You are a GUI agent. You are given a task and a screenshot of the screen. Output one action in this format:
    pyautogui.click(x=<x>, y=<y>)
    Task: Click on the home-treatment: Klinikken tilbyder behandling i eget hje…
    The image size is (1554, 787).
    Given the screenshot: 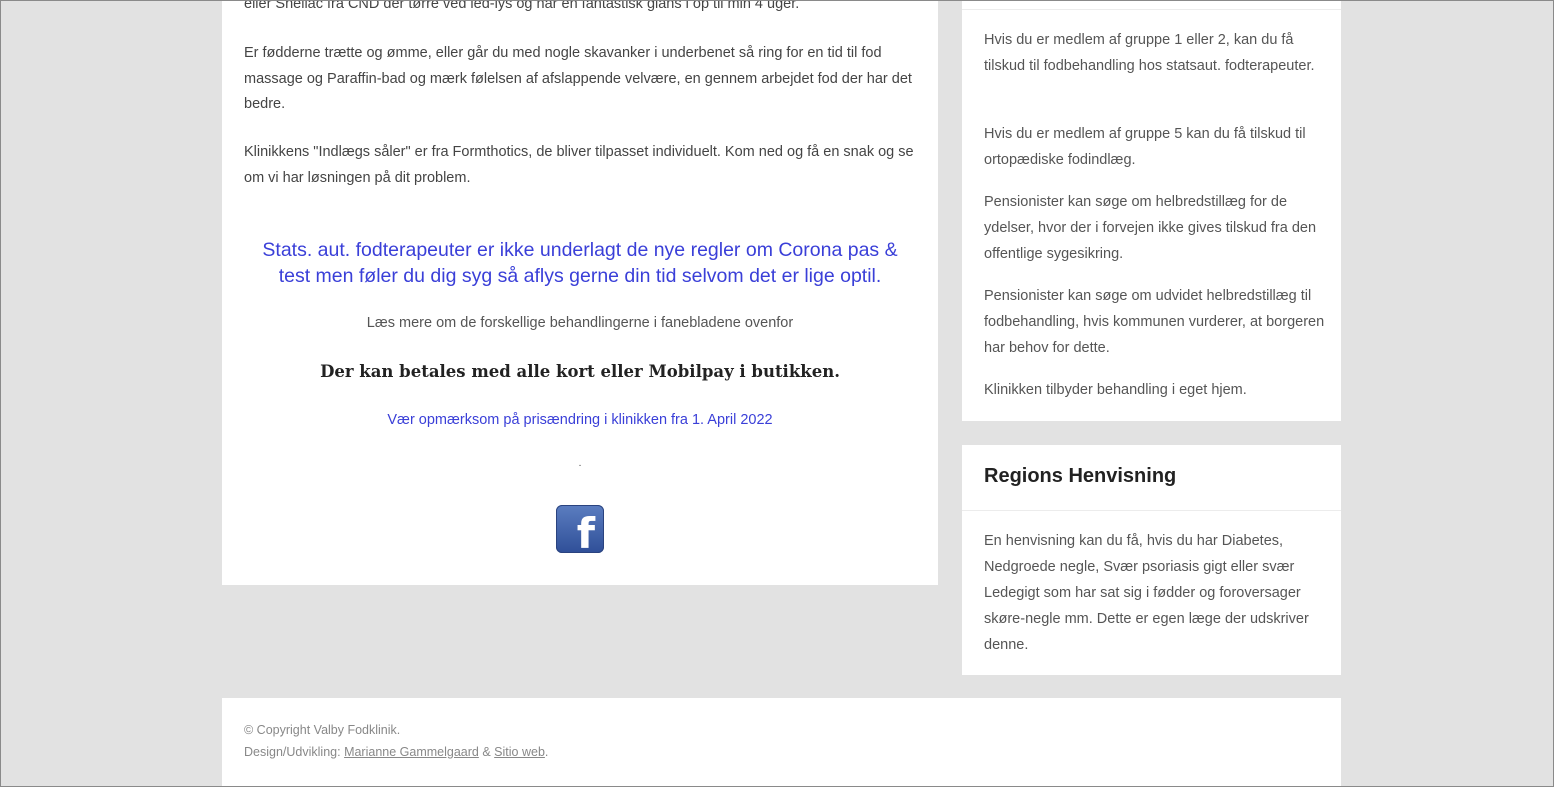 What is the action you would take?
    pyautogui.click(x=1115, y=390)
    